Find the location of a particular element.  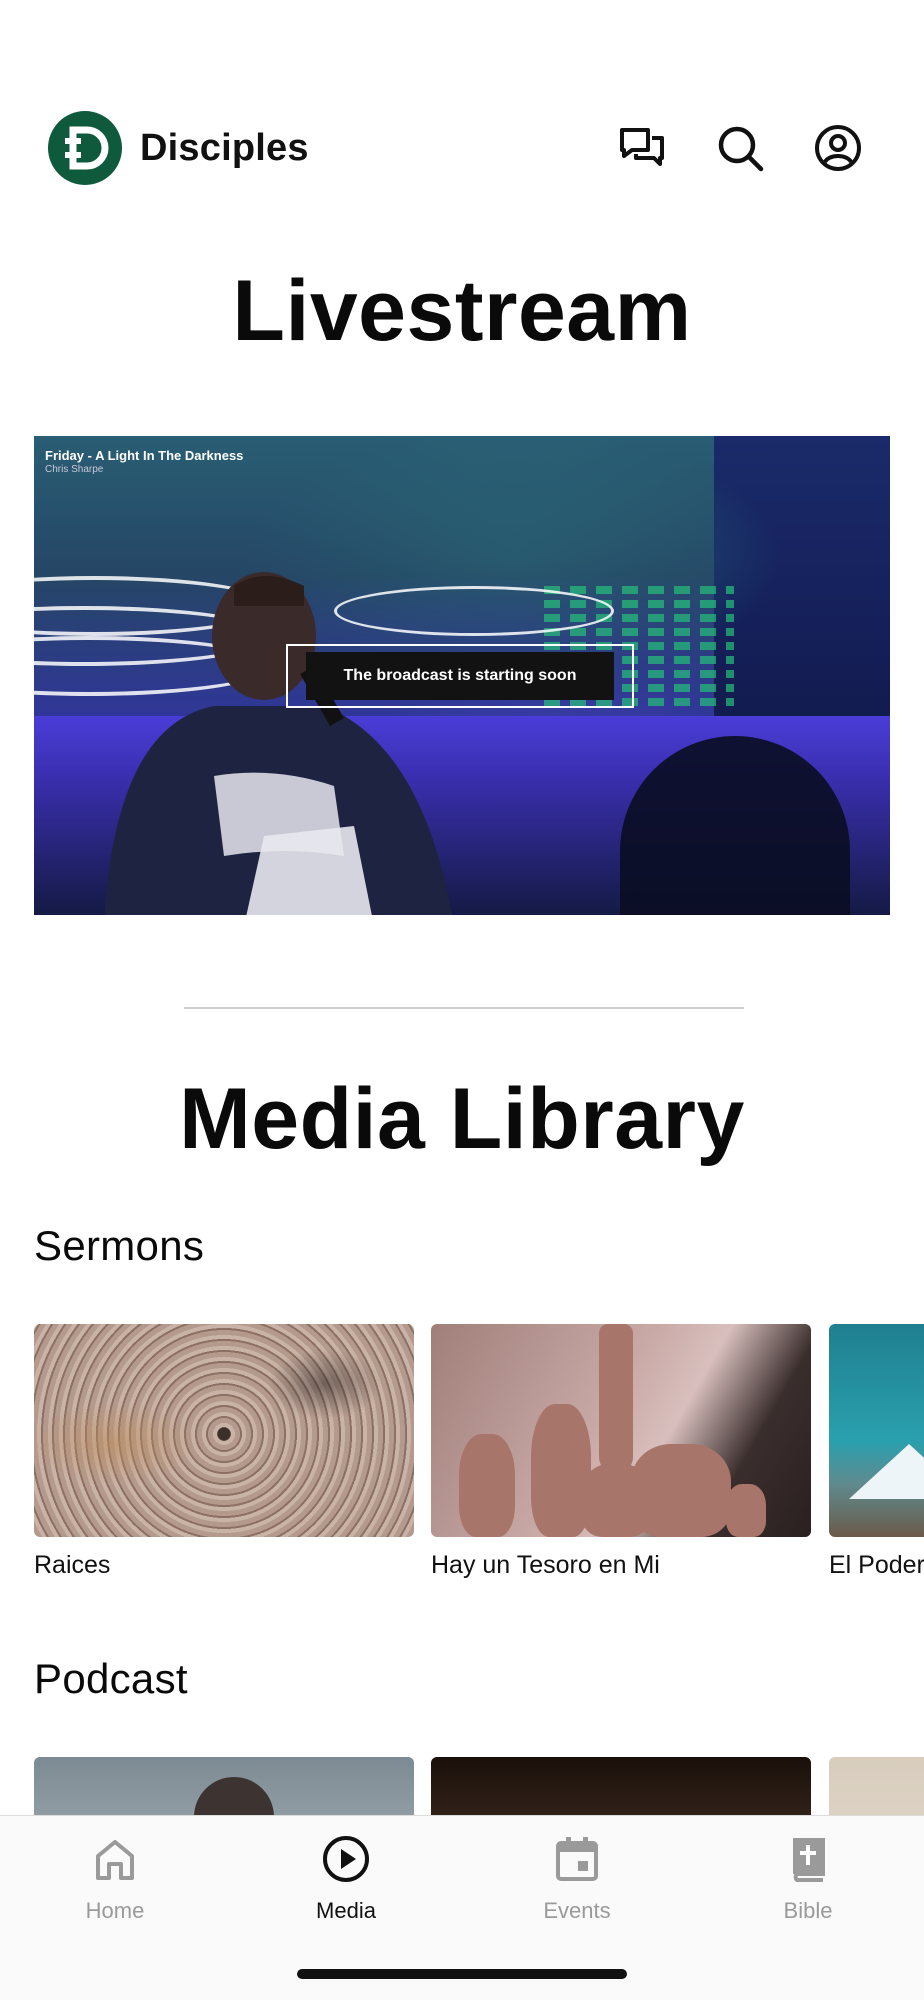

header-actions is located at coordinates (740, 148).